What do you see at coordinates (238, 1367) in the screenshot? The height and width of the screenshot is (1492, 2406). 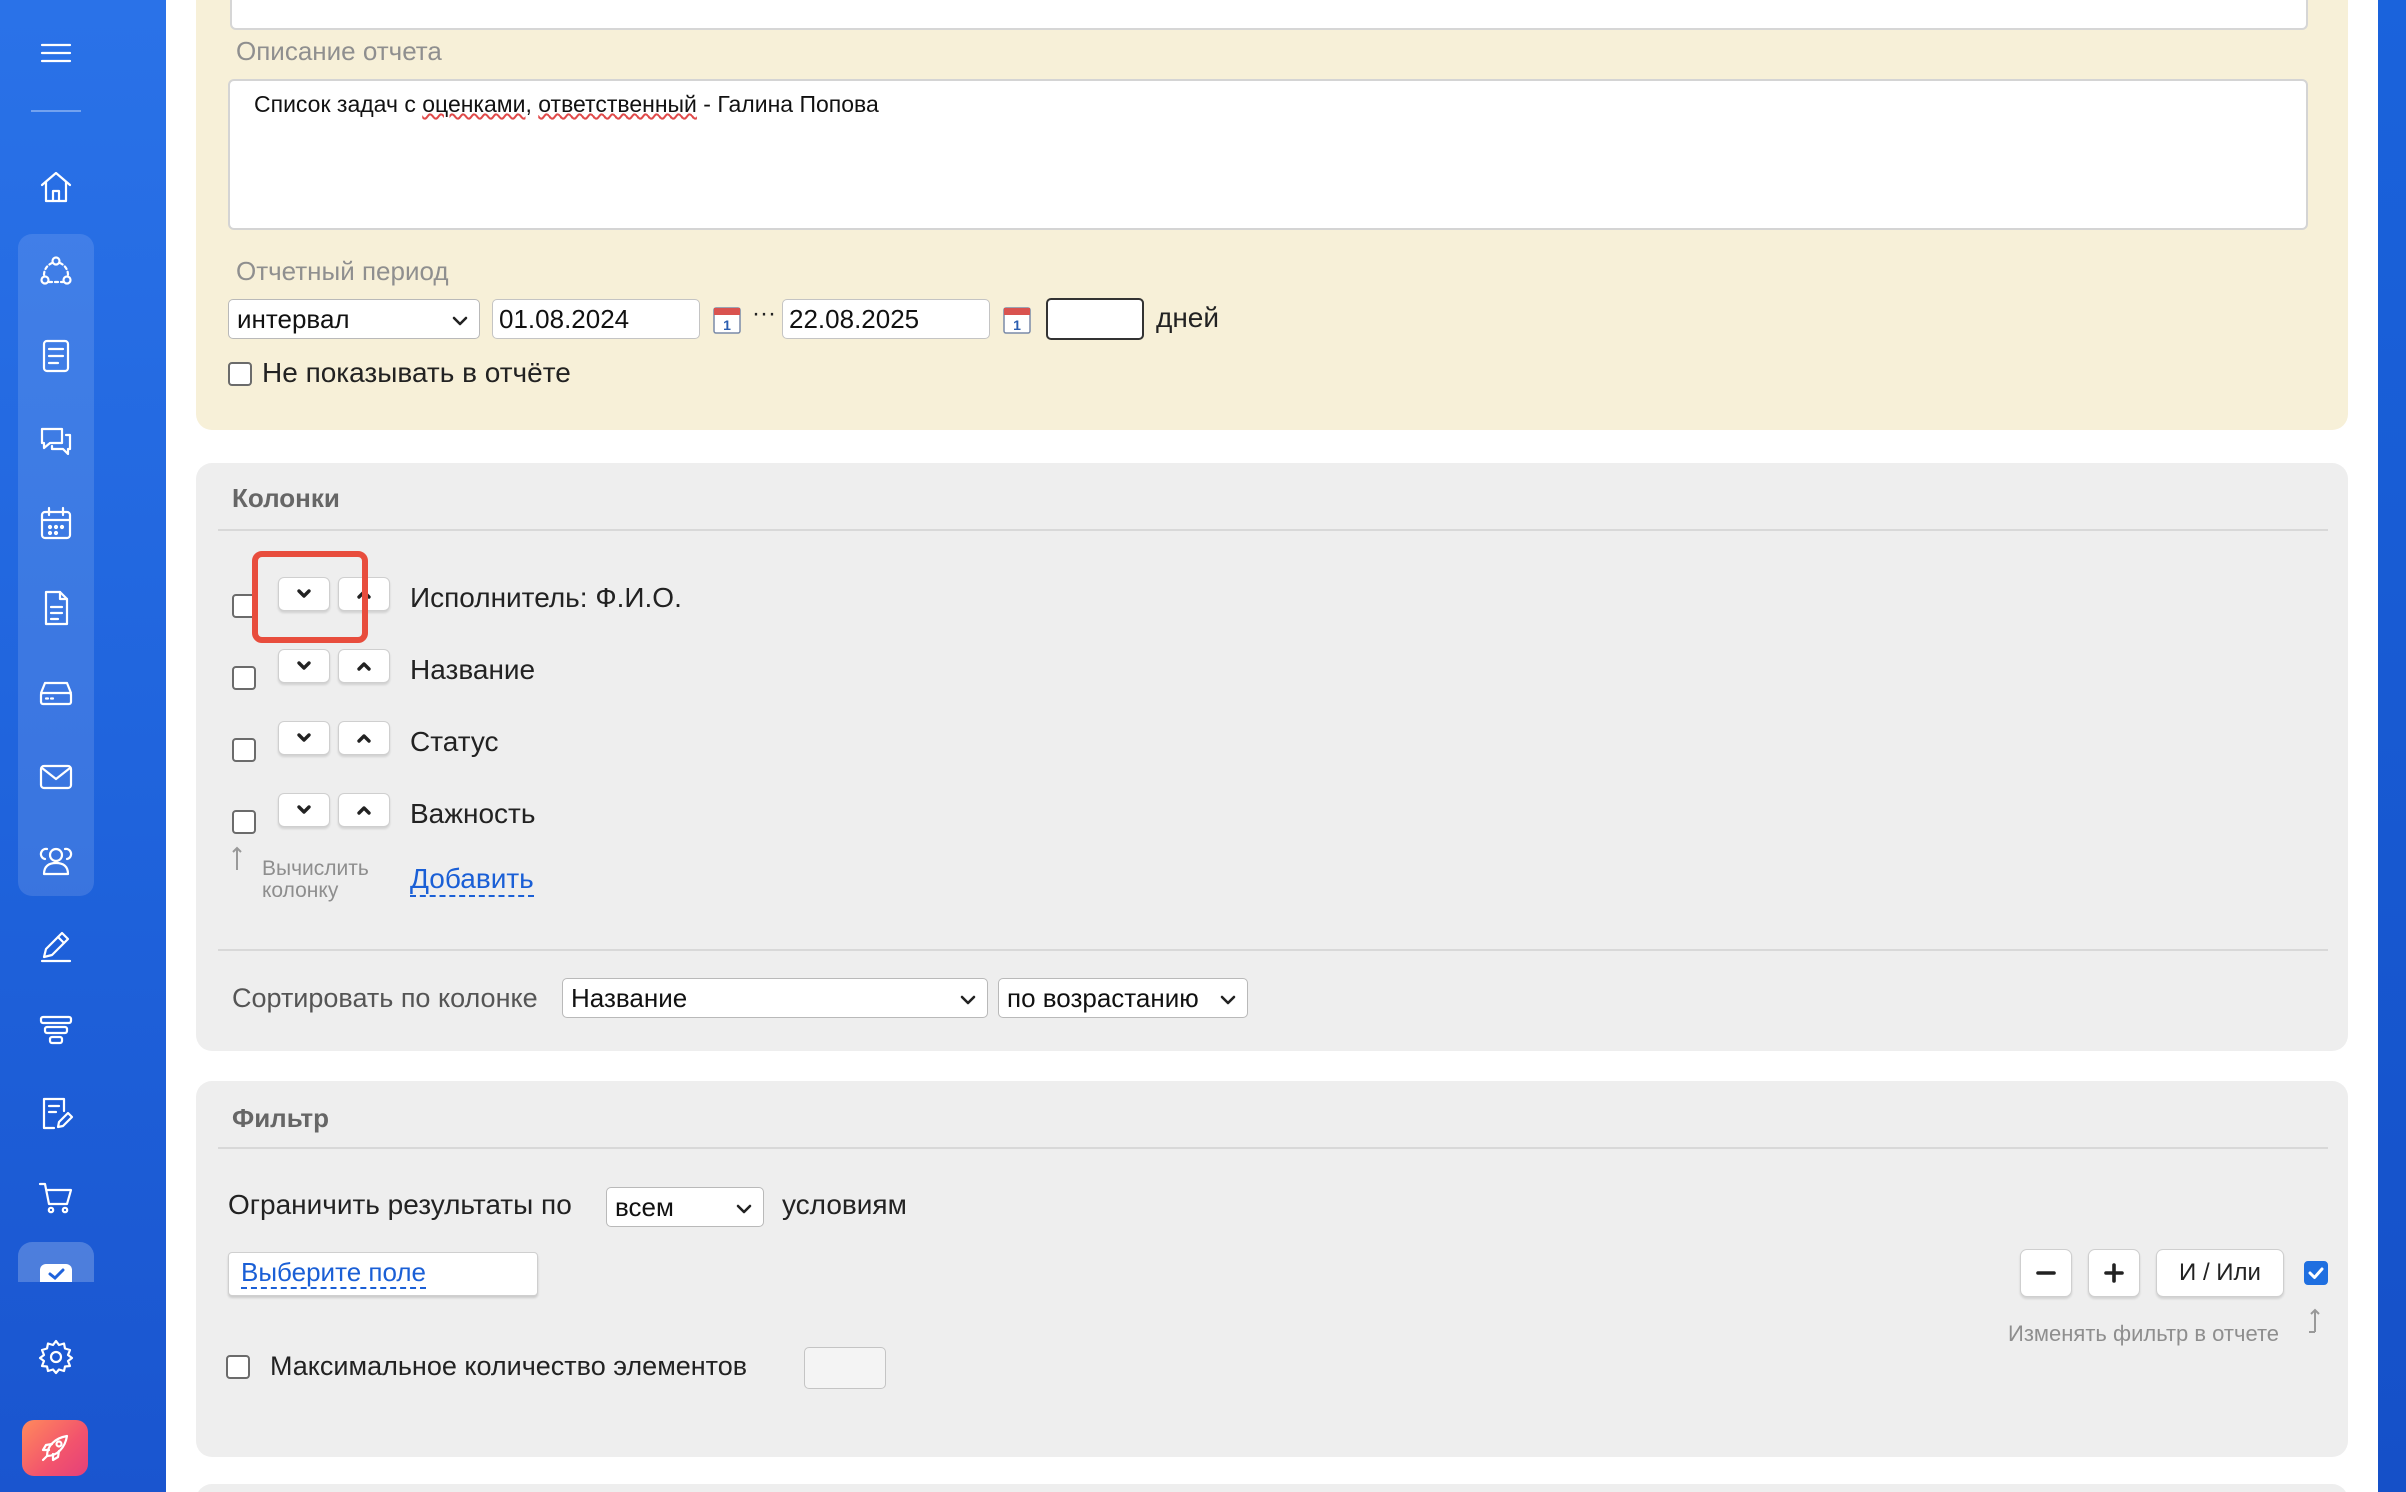 I see `max-items-checkbox` at bounding box center [238, 1367].